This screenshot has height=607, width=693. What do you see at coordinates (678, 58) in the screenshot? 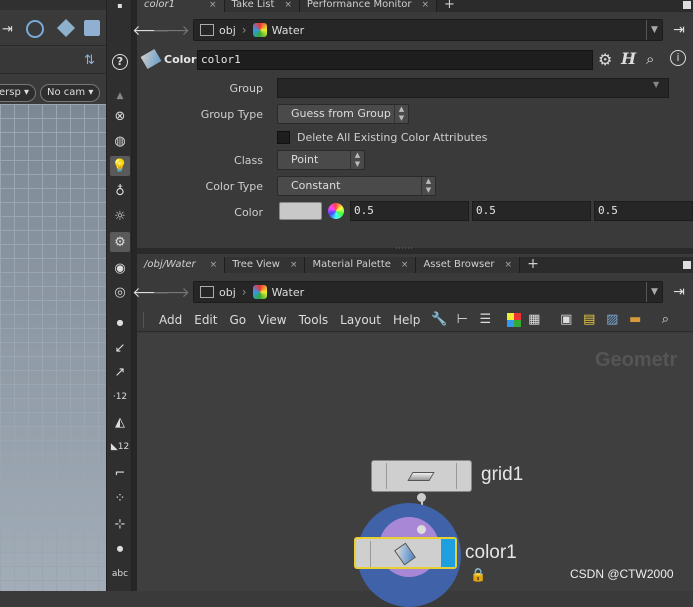
I see `info-icon: i` at bounding box center [678, 58].